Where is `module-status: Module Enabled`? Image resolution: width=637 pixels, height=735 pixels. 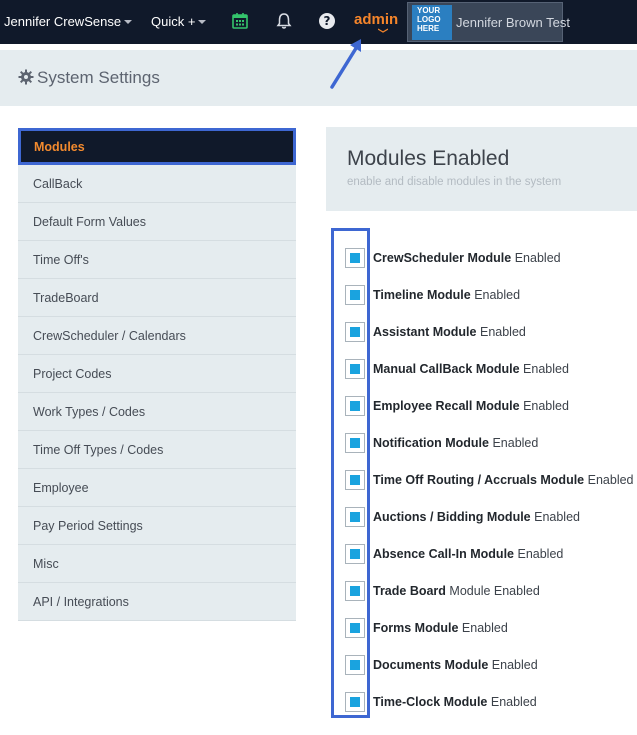
module-status: Module Enabled is located at coordinates (494, 591).